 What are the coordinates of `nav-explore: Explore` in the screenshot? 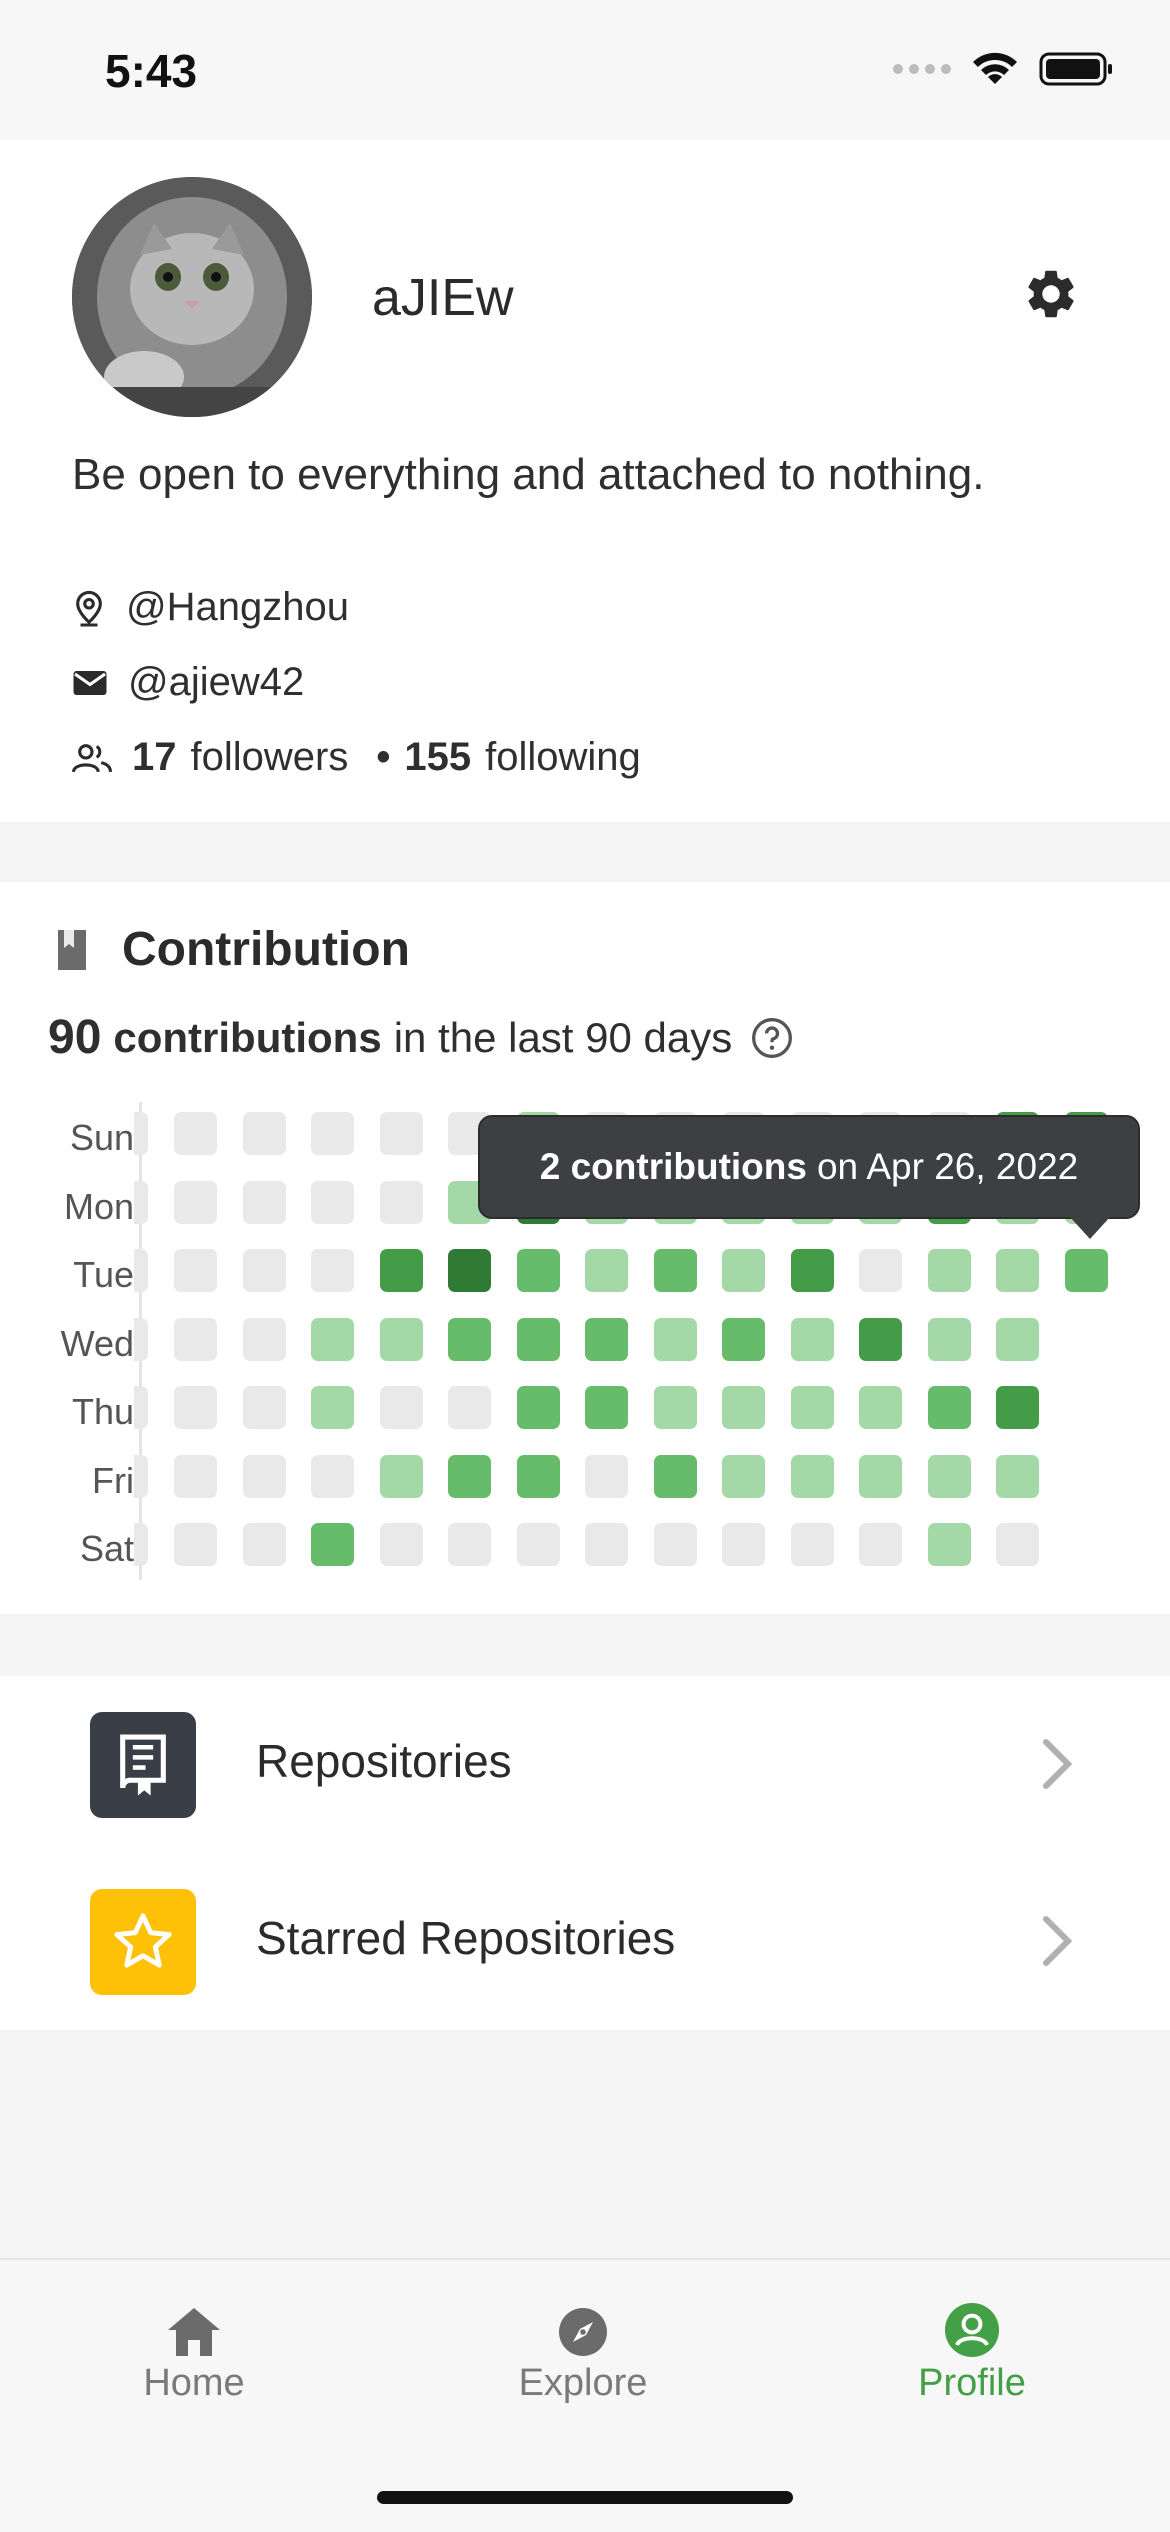 It's located at (583, 2352).